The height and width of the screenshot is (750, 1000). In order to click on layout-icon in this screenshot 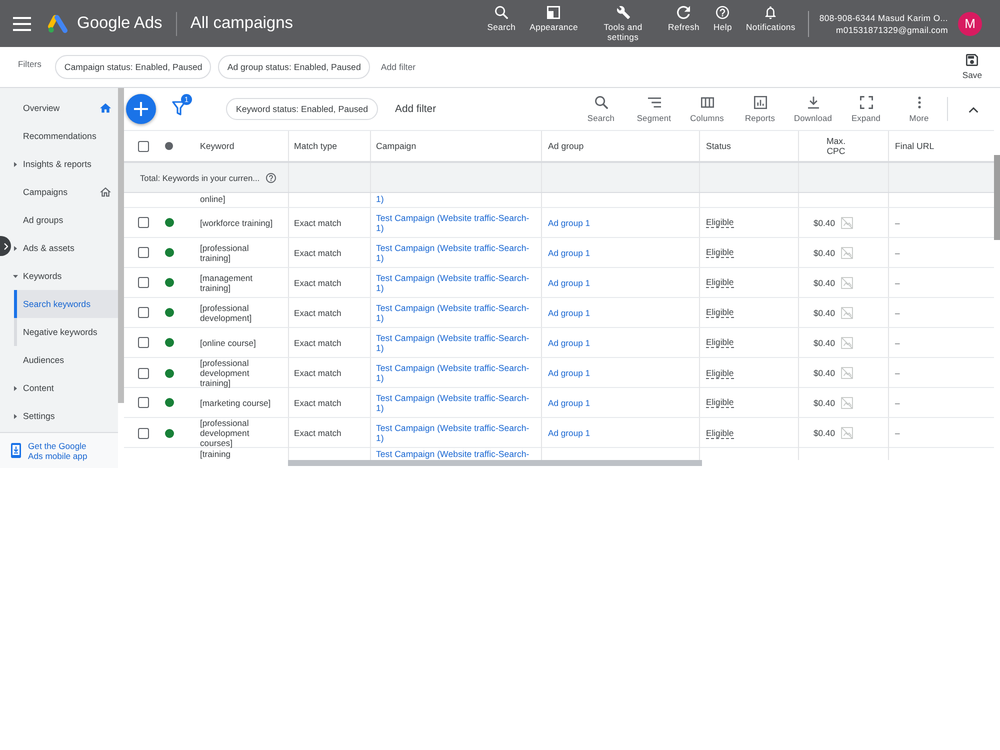, I will do `click(553, 12)`.